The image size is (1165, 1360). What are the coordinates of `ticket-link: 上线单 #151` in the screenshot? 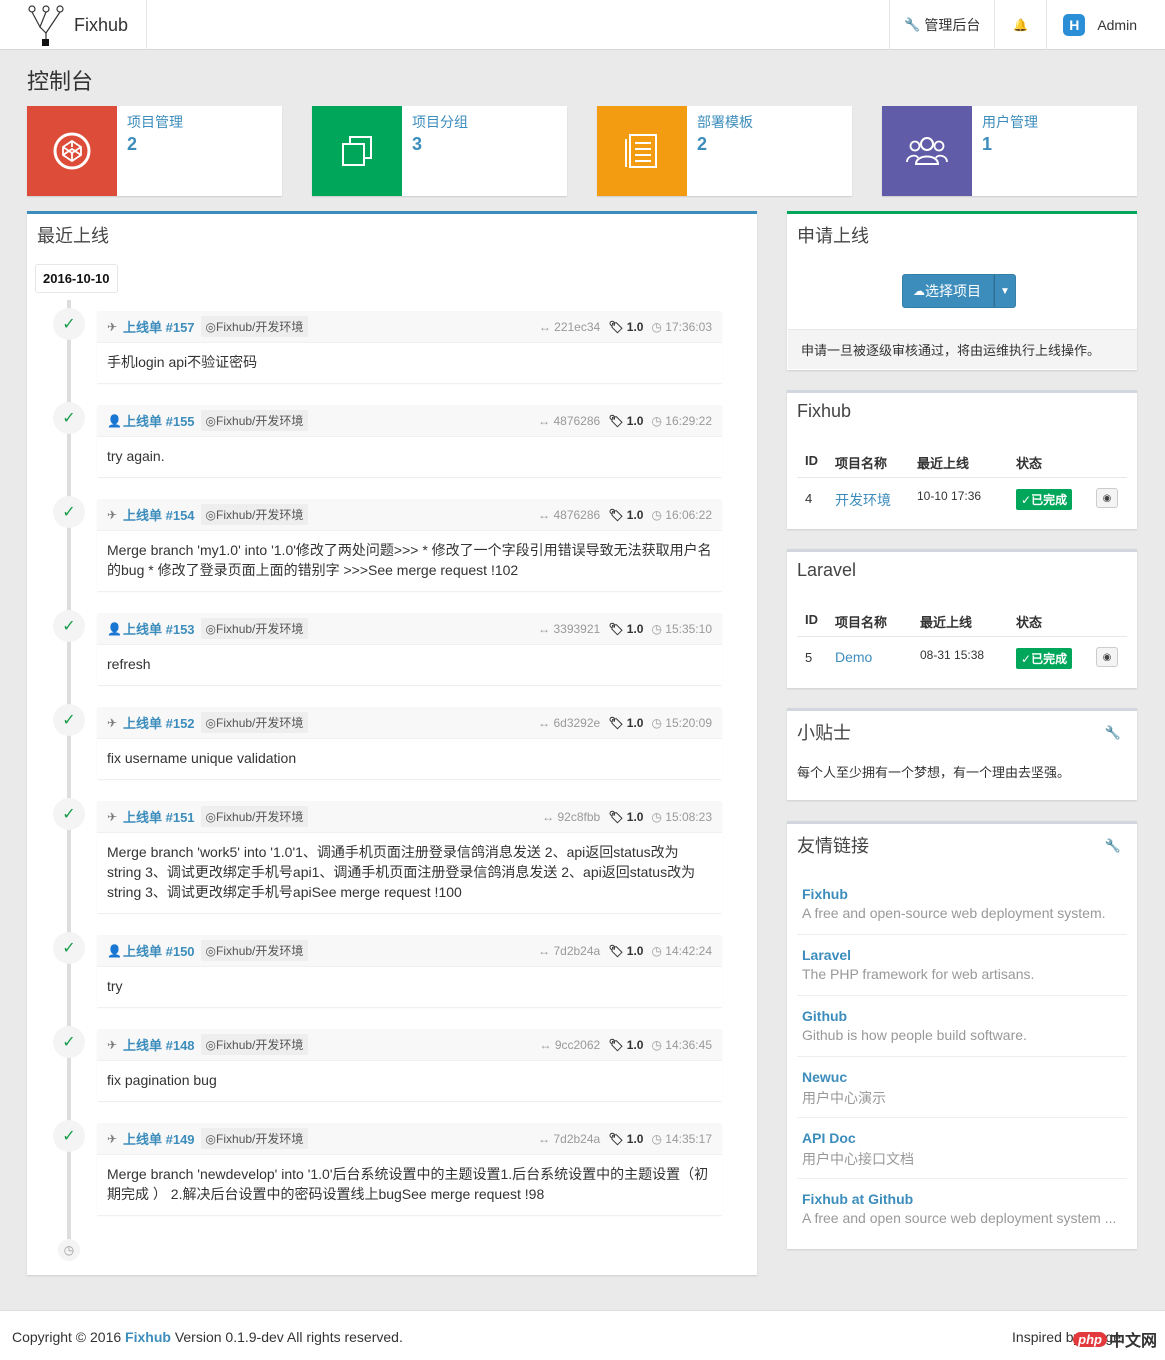 It's located at (159, 816).